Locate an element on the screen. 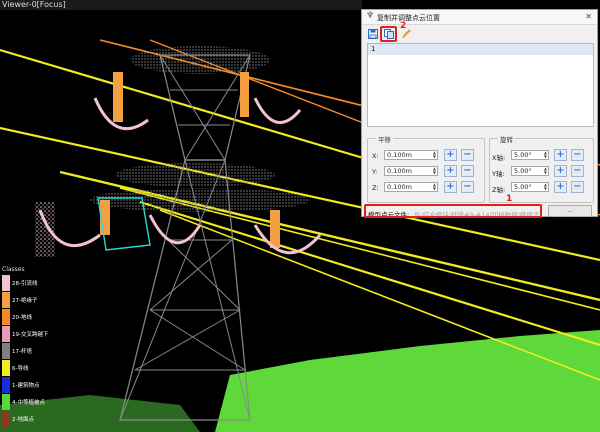 Image resolution: width=600 pixels, height=432 pixels. translate-y-minus-button: − is located at coordinates (467, 171).